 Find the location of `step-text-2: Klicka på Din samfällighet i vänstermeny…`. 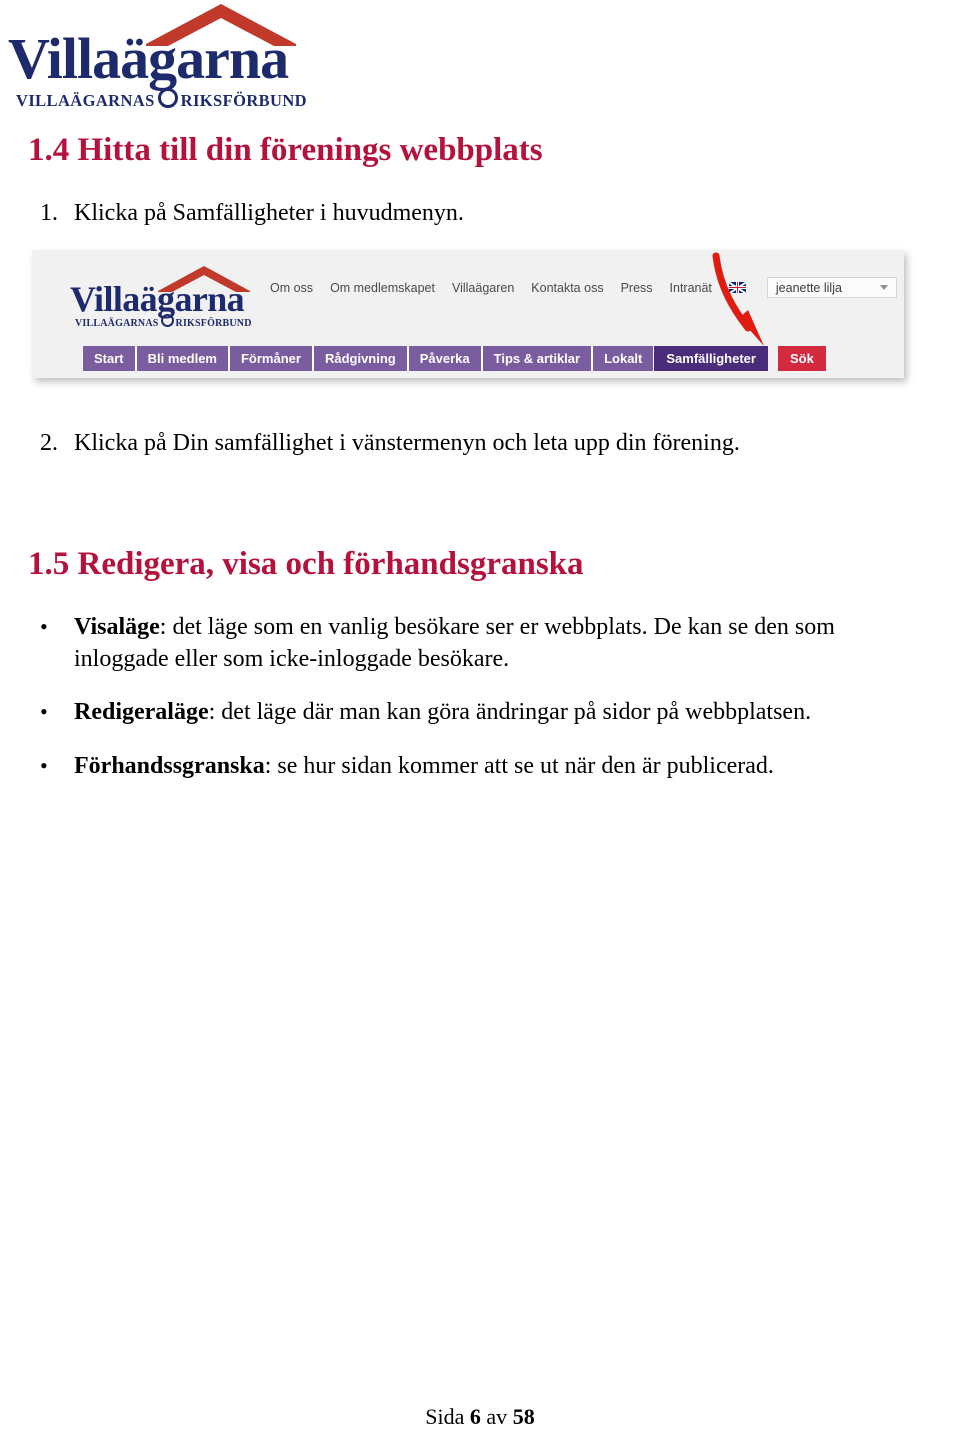

step-text-2: Klicka på Din samfällighet i vänstermeny… is located at coordinates (407, 443).